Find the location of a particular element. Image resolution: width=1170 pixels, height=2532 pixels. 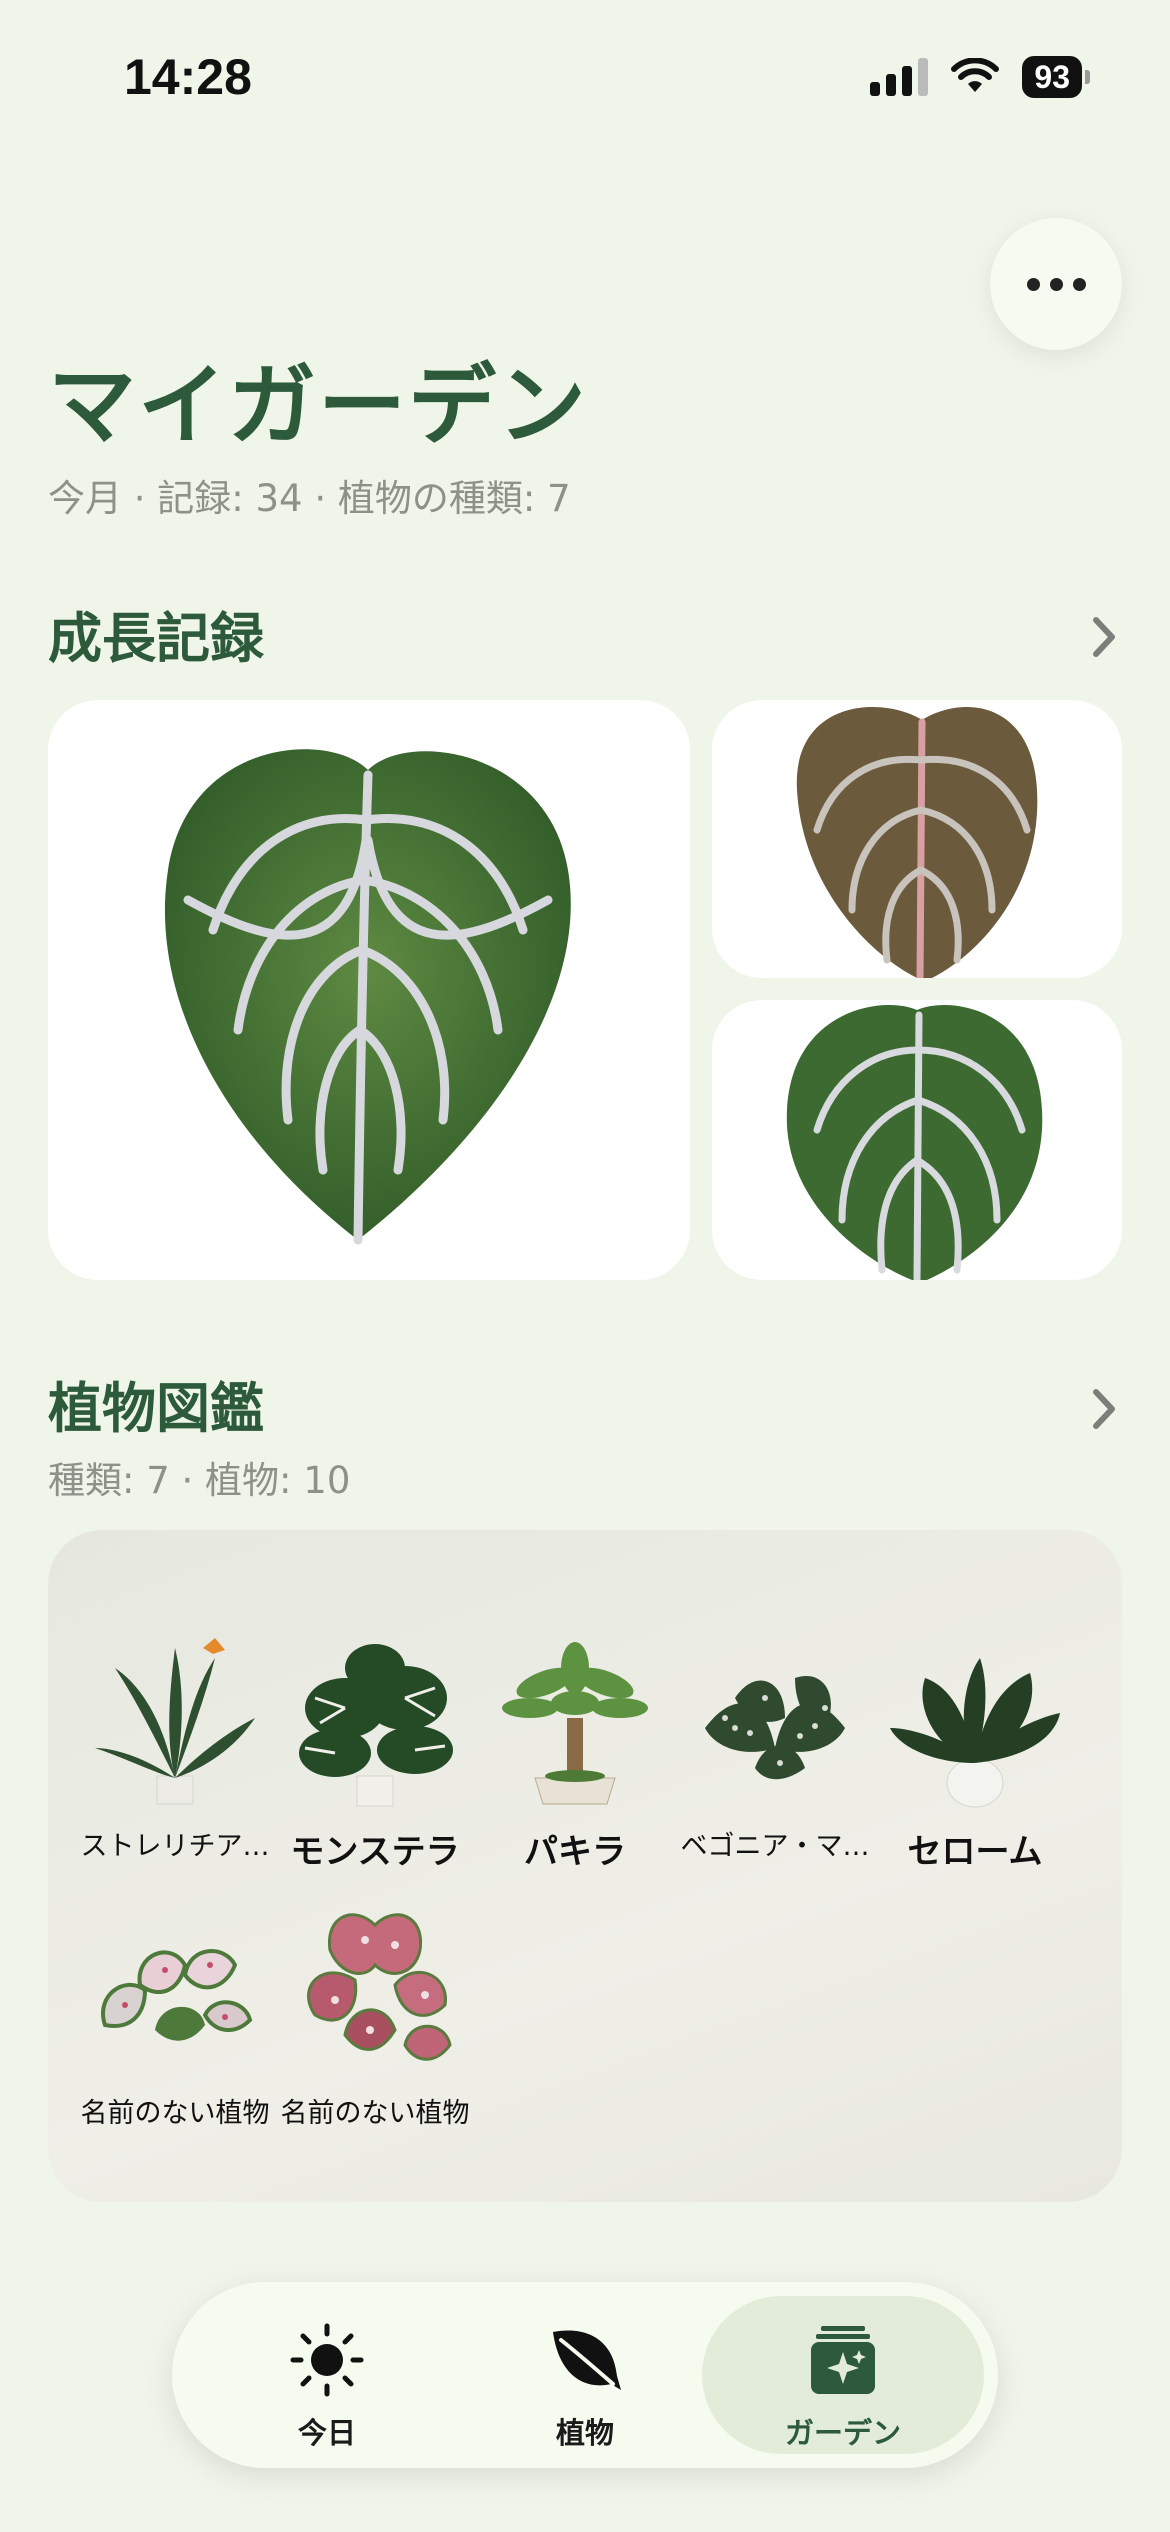

page-title: マイガーデン is located at coordinates (318, 405).